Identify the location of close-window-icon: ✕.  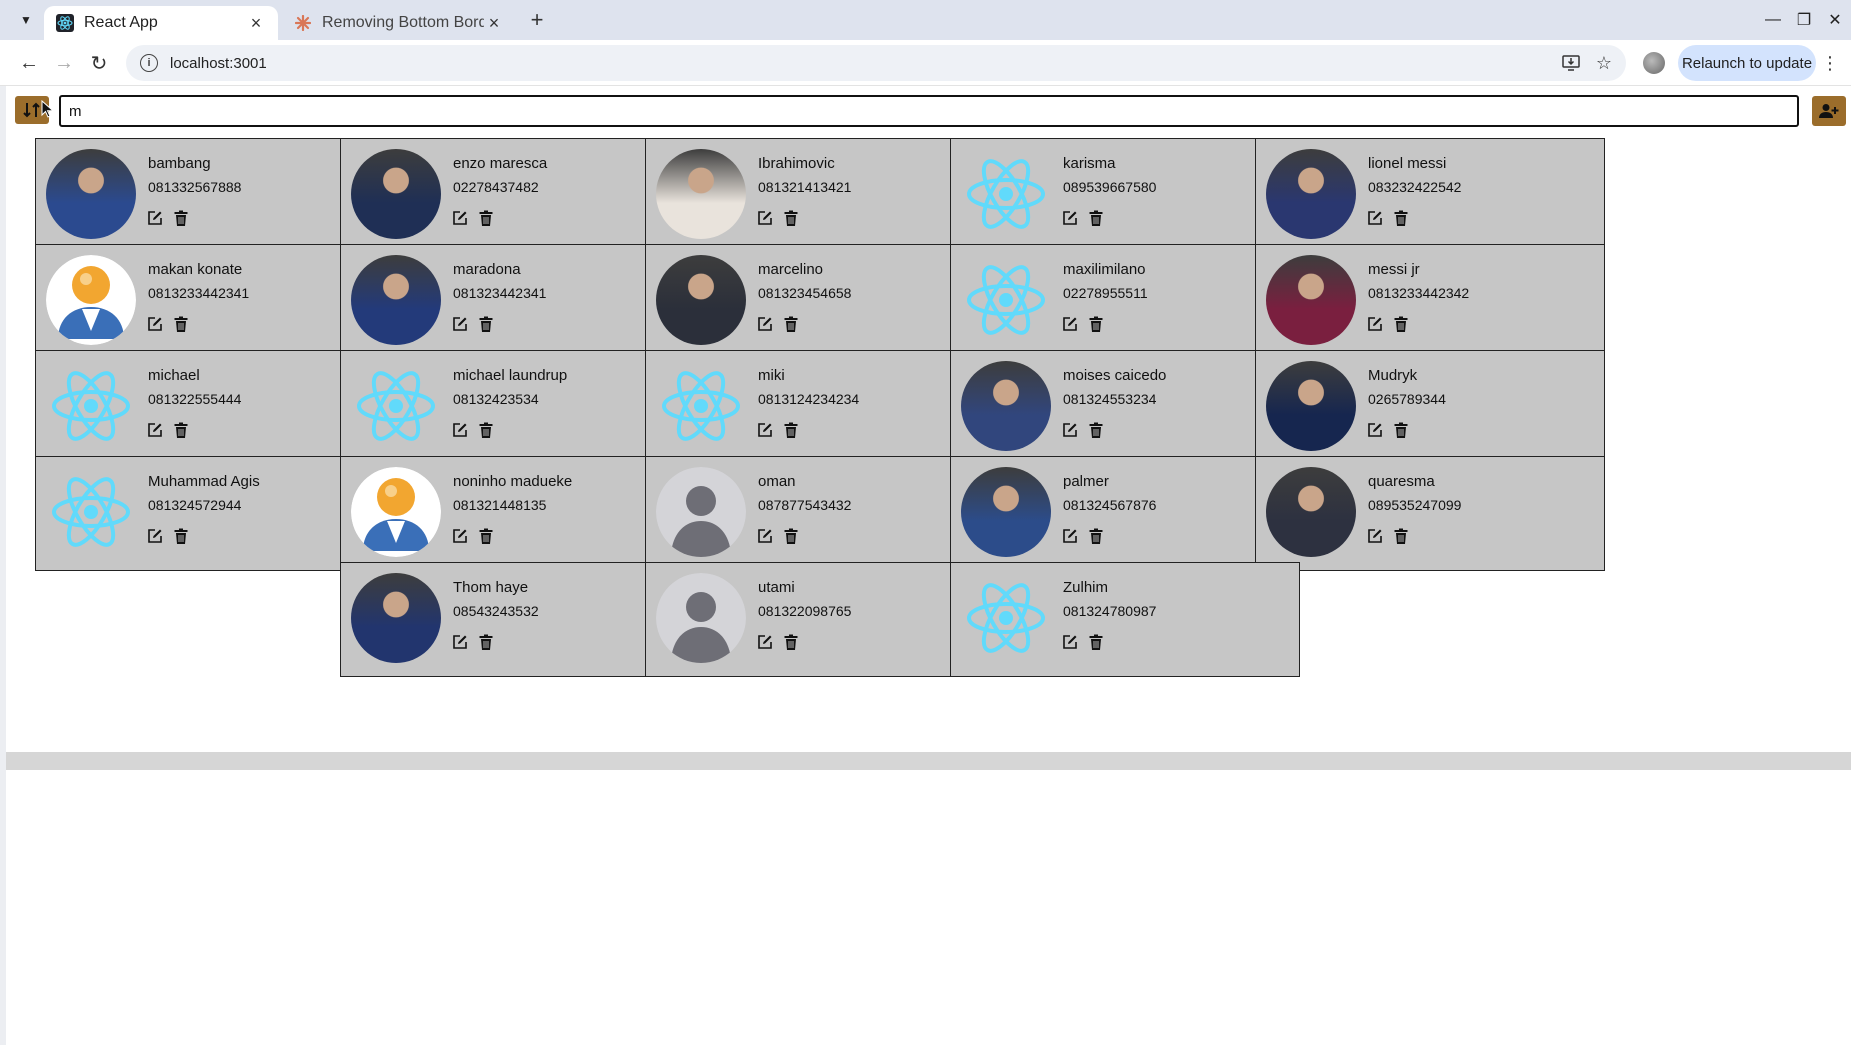
(1834, 20).